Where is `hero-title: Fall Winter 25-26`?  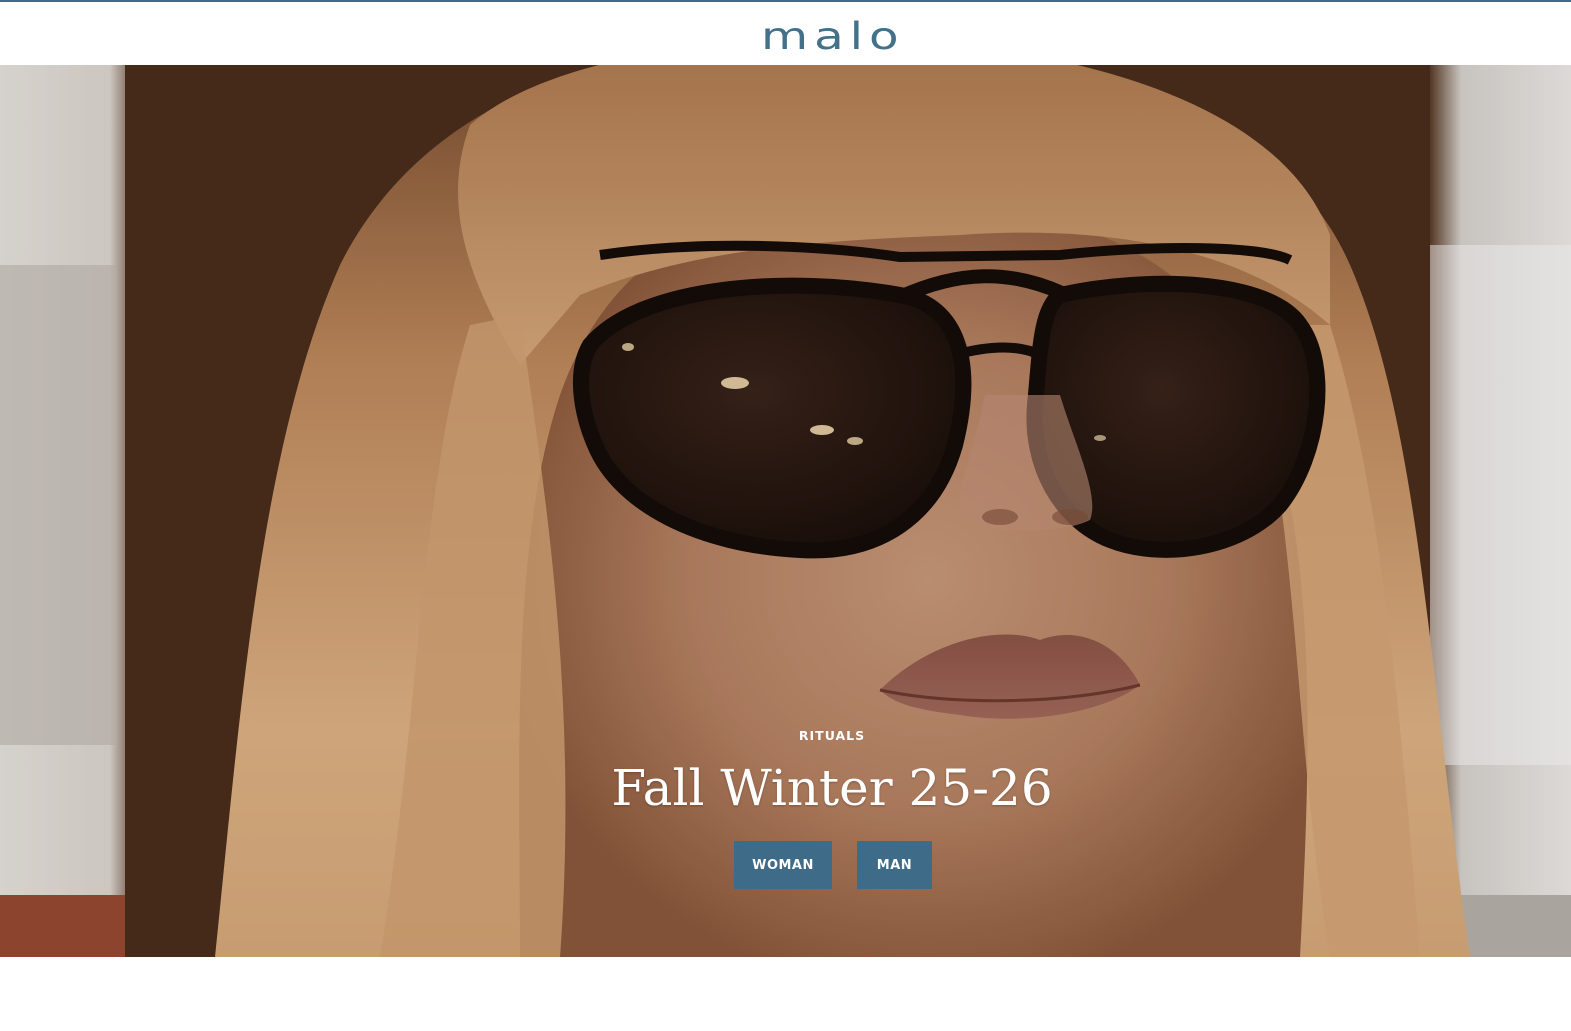 hero-title: Fall Winter 25-26 is located at coordinates (832, 788).